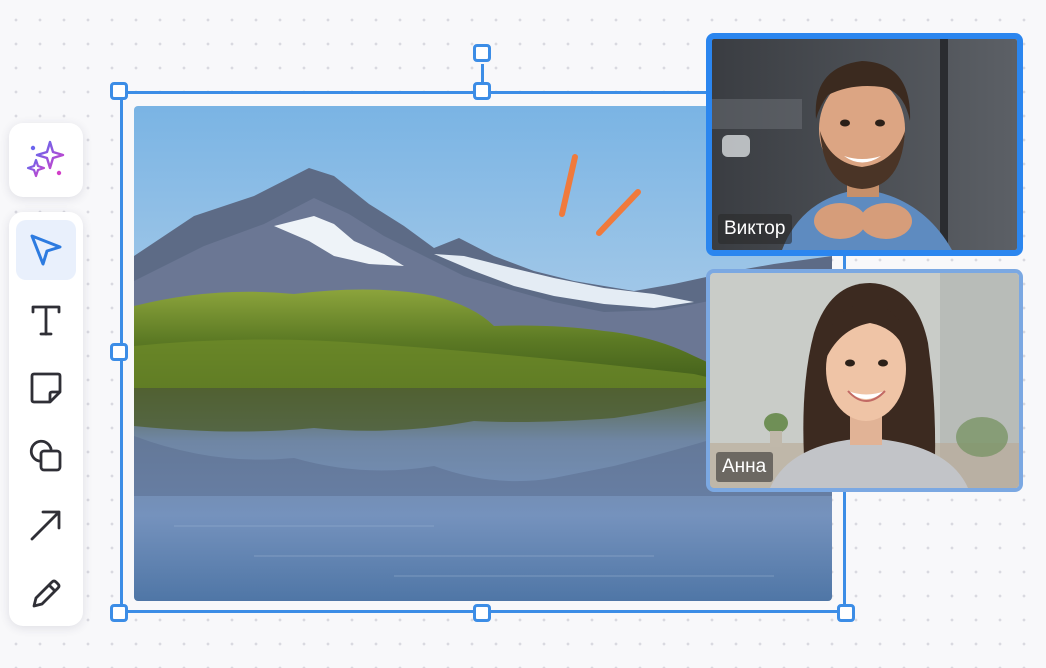 The image size is (1046, 668). I want to click on text-icon, so click(46, 320).